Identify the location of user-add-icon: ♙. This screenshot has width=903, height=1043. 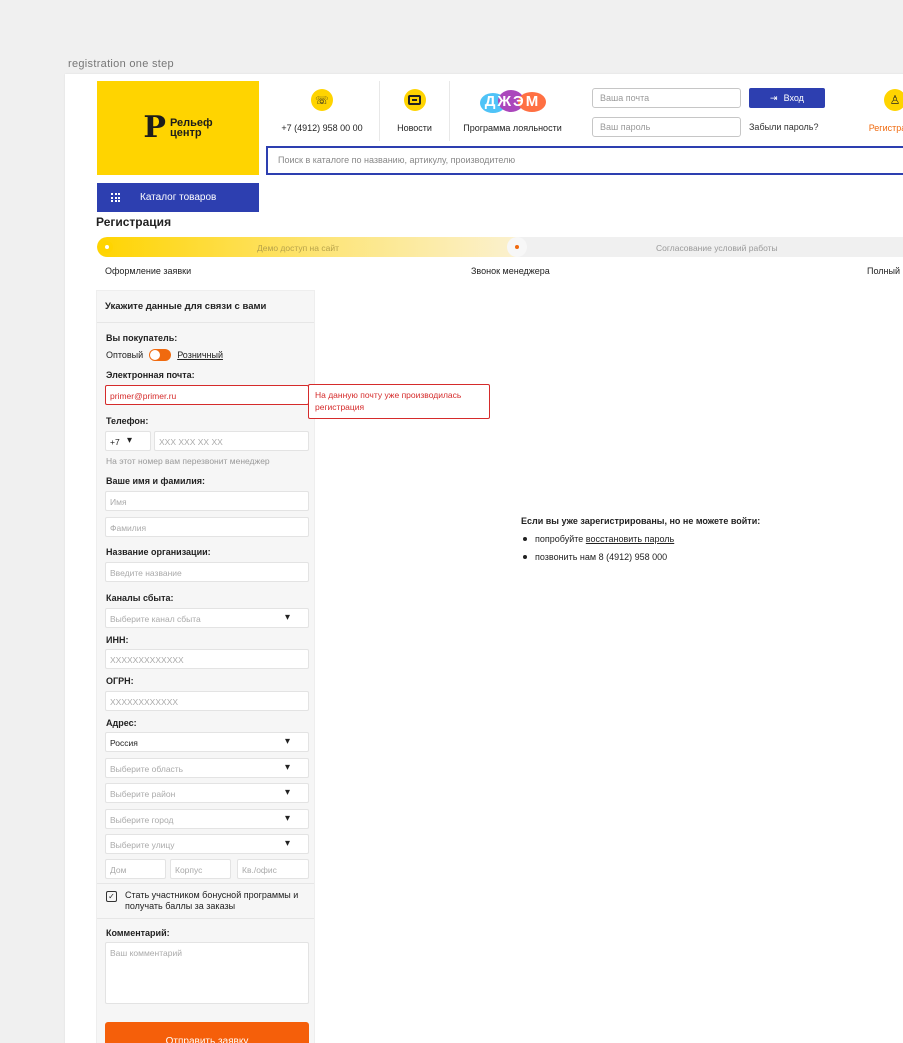
(893, 100).